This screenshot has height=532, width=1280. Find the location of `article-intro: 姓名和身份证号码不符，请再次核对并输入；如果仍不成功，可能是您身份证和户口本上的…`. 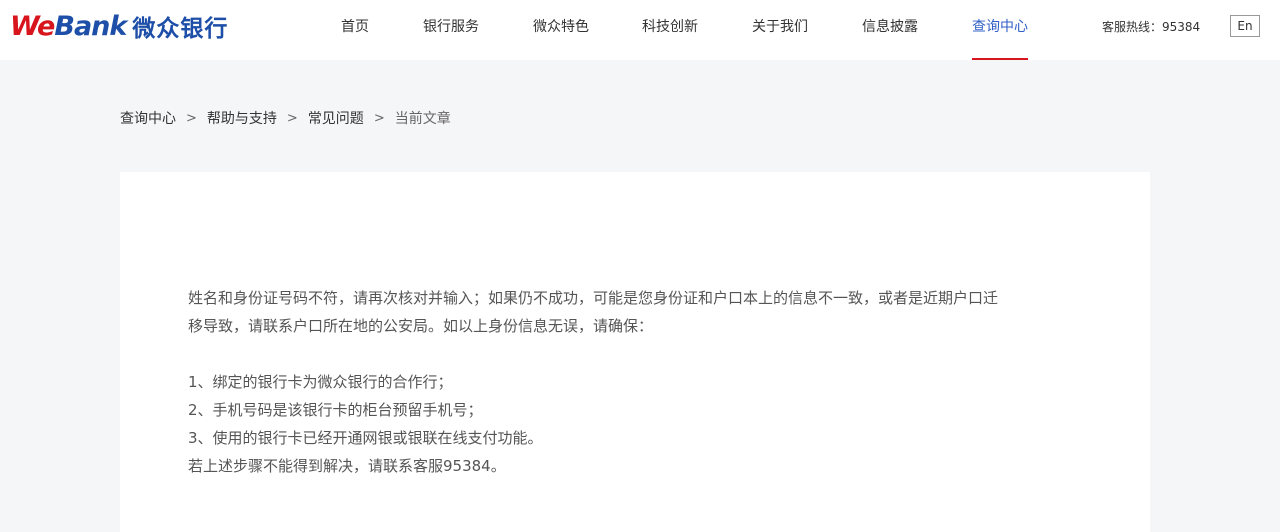

article-intro: 姓名和身份证号码不符，请再次核对并输入；如果仍不成功，可能是您身份证和户口本上的… is located at coordinates (638, 312).